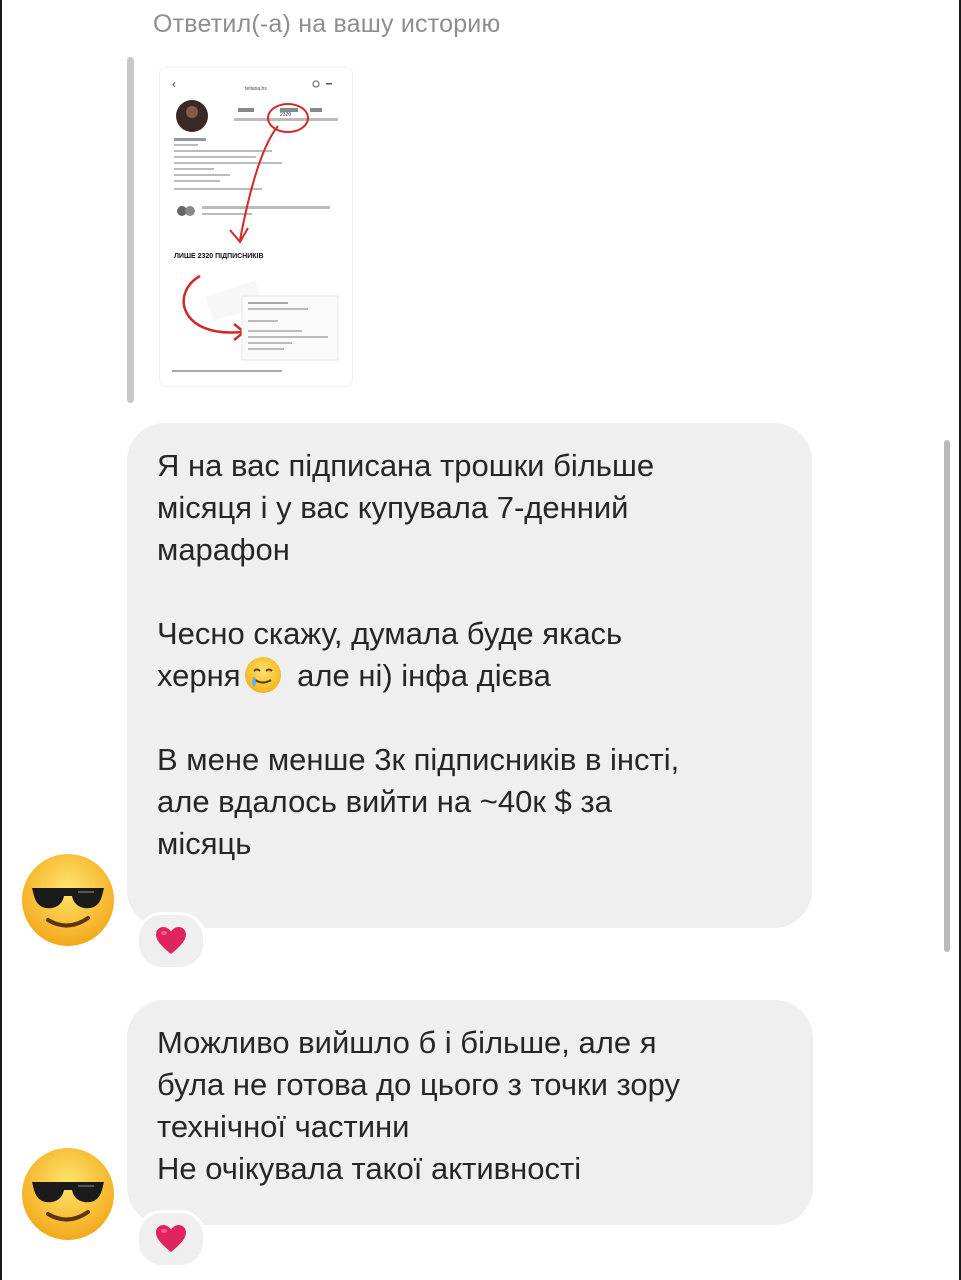  What do you see at coordinates (262, 675) in the screenshot?
I see `crying-smile-emoji-icon` at bounding box center [262, 675].